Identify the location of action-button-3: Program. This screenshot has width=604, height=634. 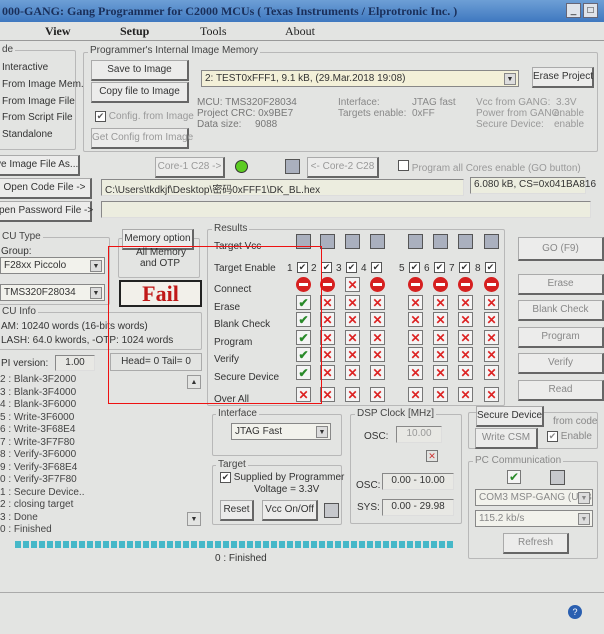
(561, 337).